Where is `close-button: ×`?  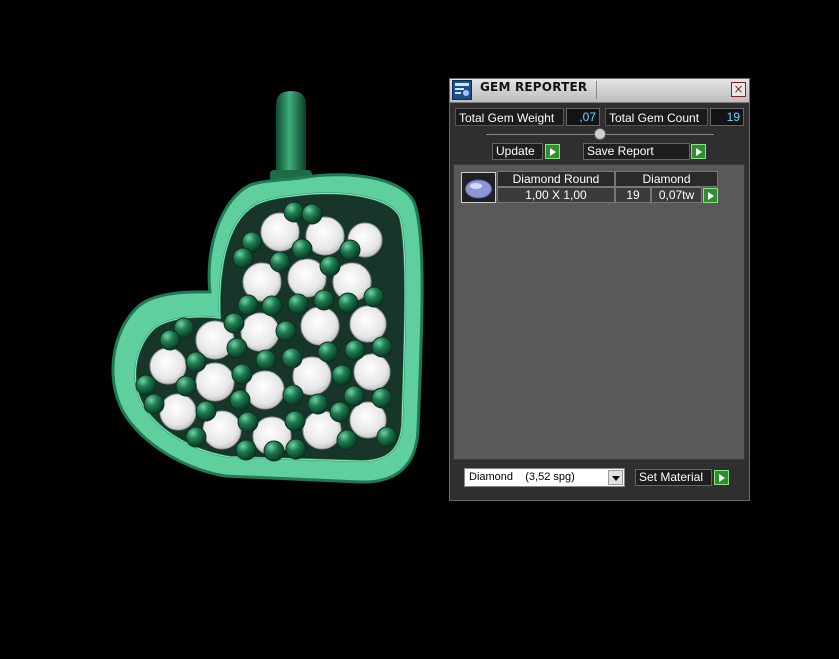 close-button: × is located at coordinates (738, 89).